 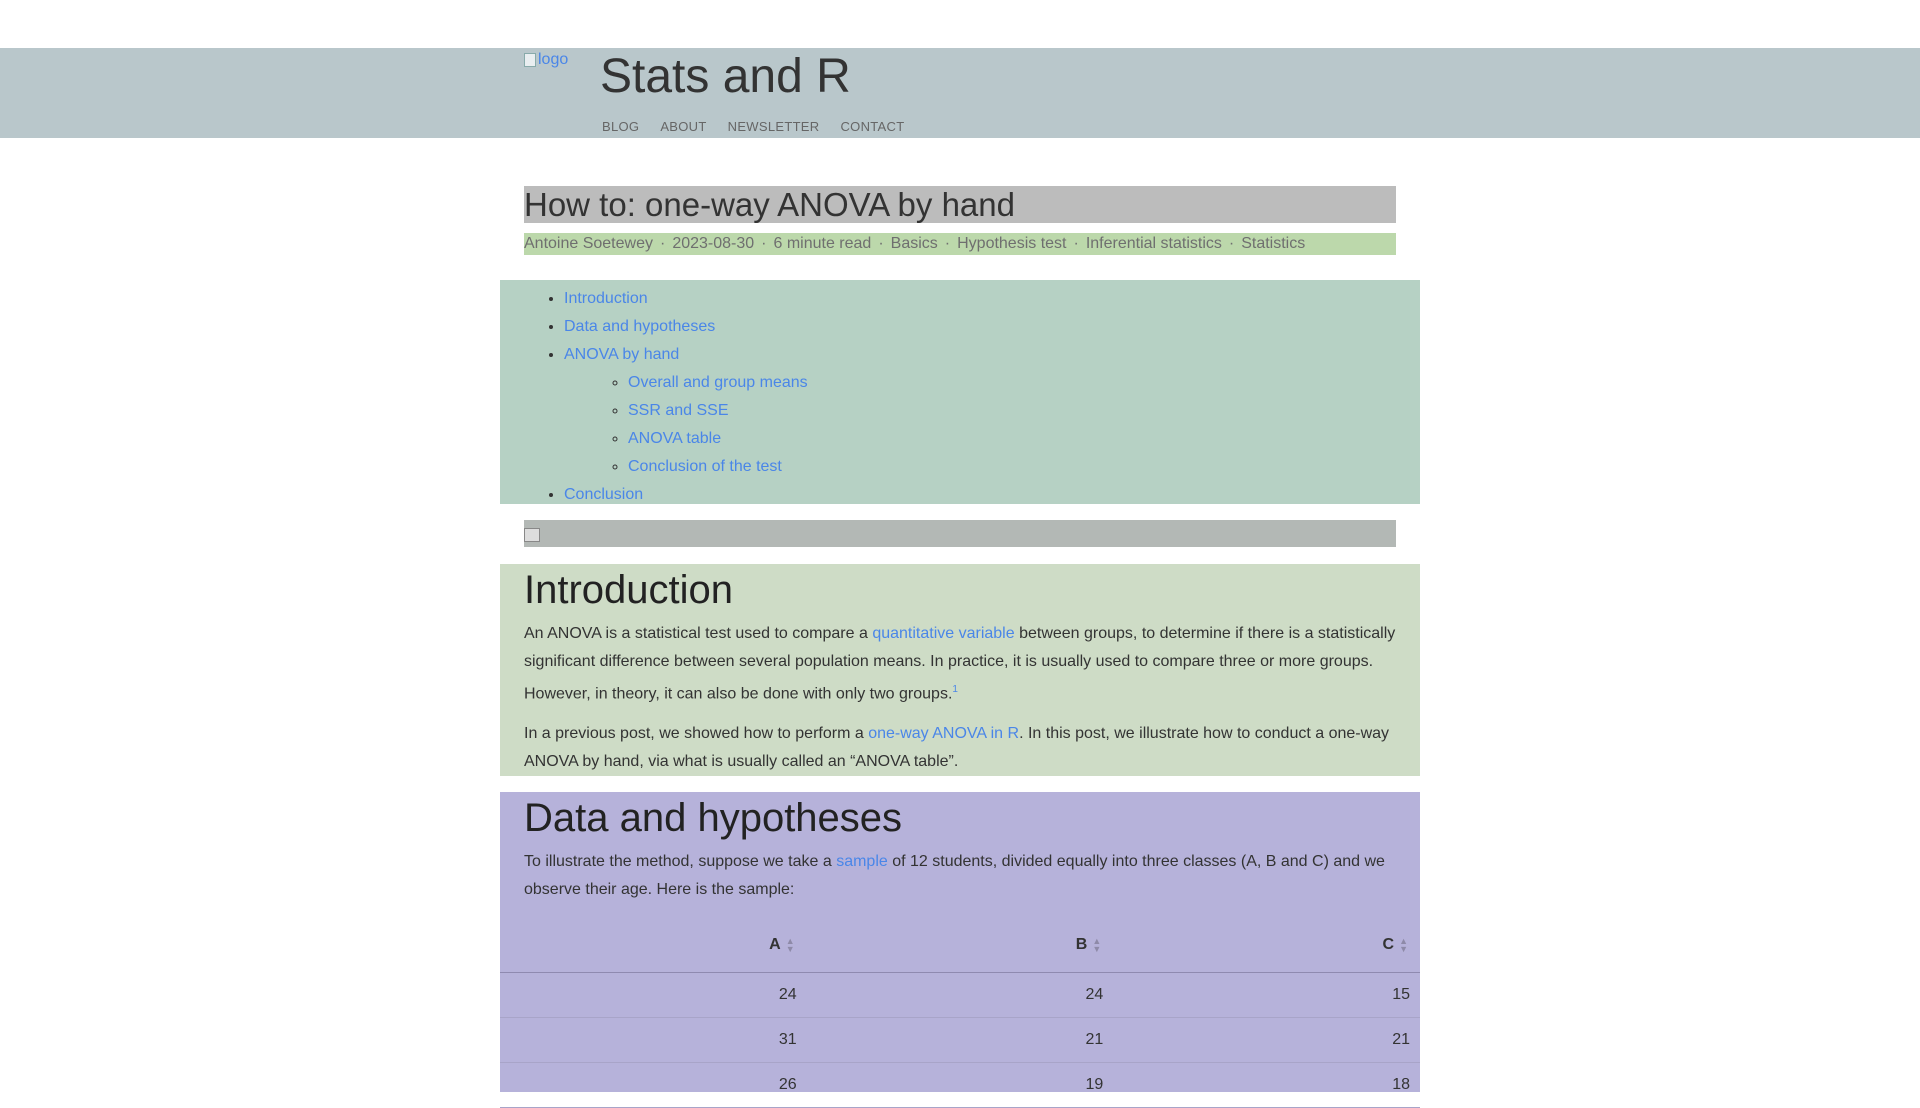 I want to click on table-header-row: A ▲ ▼ B ▲ ▼ C ▲ ▼, so click(x=960, y=945).